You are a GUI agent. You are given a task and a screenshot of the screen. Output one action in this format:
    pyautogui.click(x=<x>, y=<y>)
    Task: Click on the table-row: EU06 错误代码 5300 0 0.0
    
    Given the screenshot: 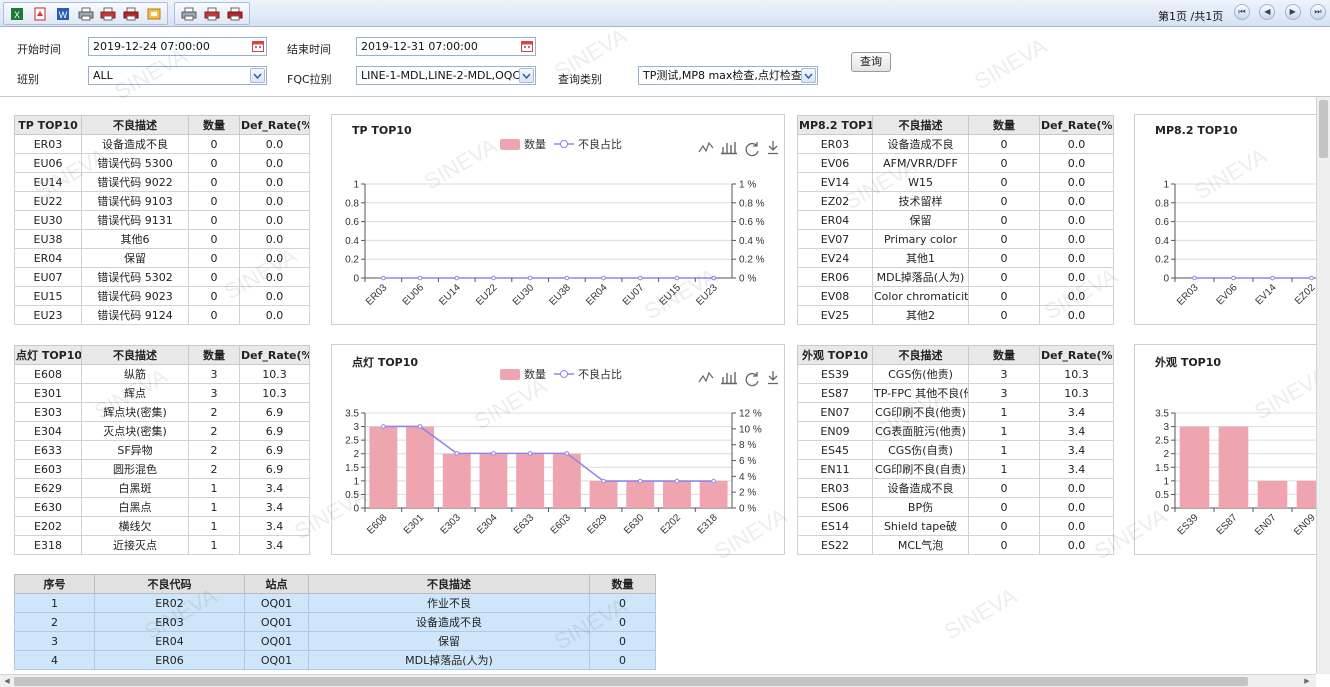 What is the action you would take?
    pyautogui.click(x=162, y=163)
    